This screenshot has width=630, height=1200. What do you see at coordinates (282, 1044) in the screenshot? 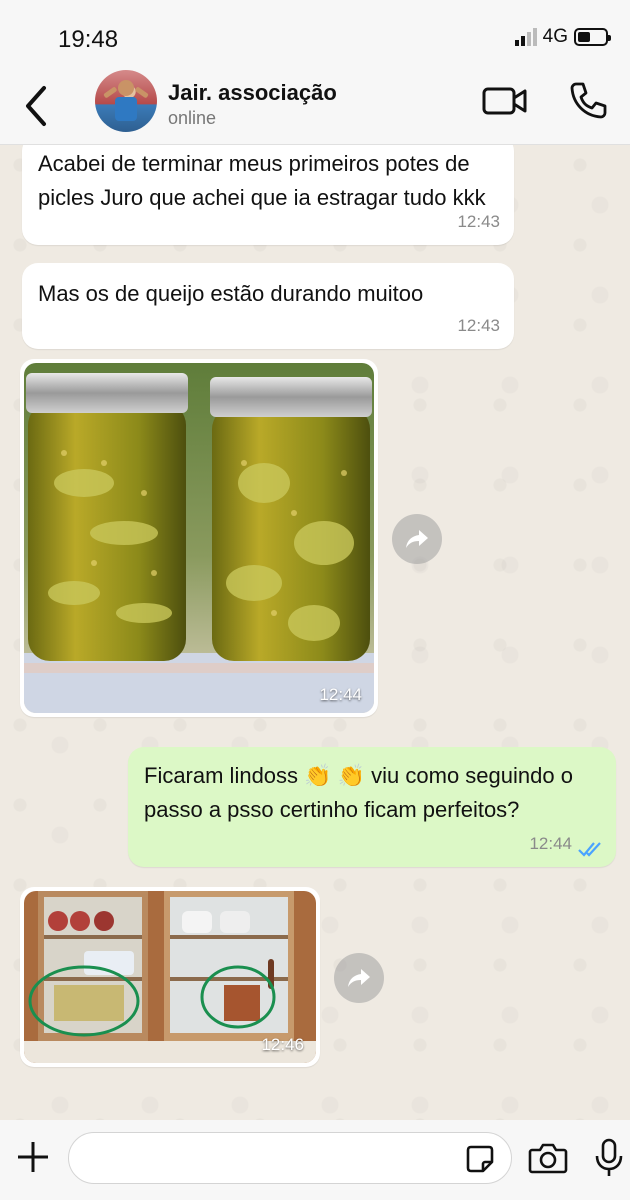
I see `message-time: 12:46` at bounding box center [282, 1044].